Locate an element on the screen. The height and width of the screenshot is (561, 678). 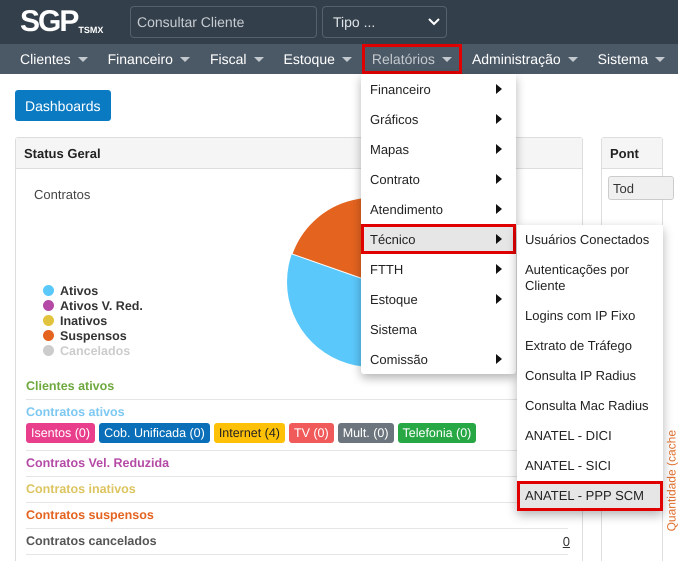
menu-item: Estoque is located at coordinates (438, 299).